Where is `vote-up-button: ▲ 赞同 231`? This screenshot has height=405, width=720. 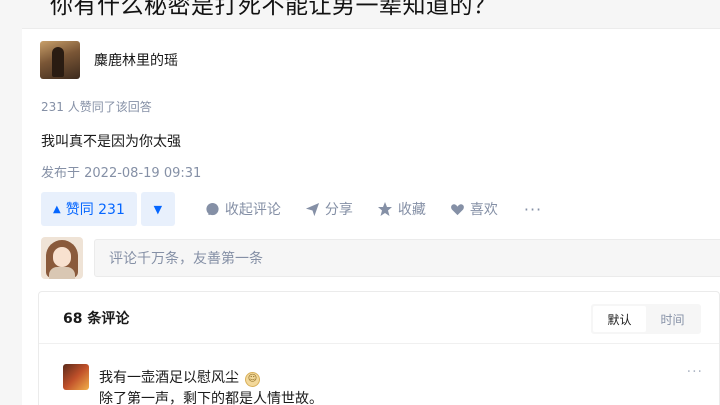
vote-up-button: ▲ 赞同 231 is located at coordinates (89, 209).